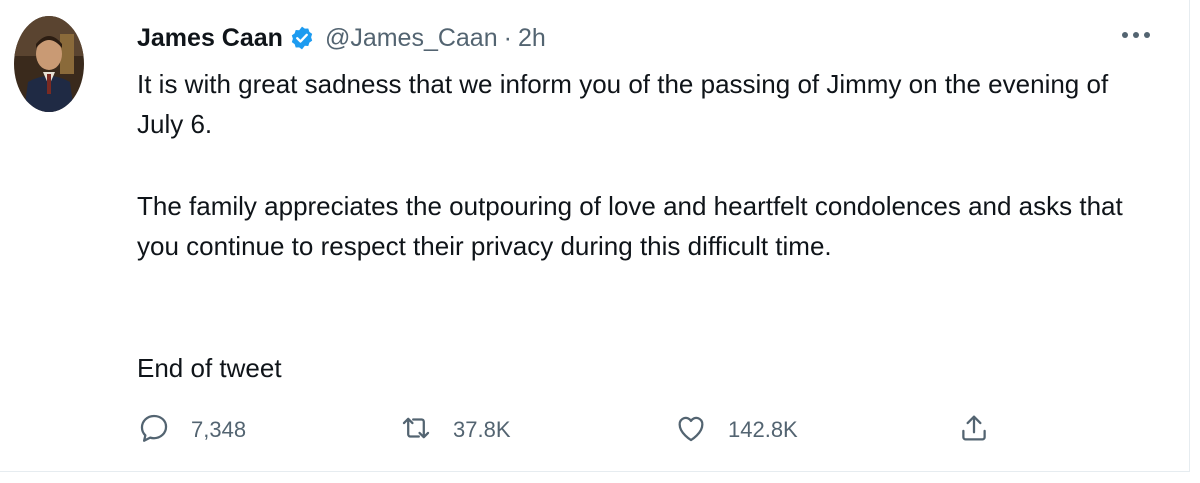  Describe the element at coordinates (763, 429) in the screenshot. I see `like-count: 142.8K` at that location.